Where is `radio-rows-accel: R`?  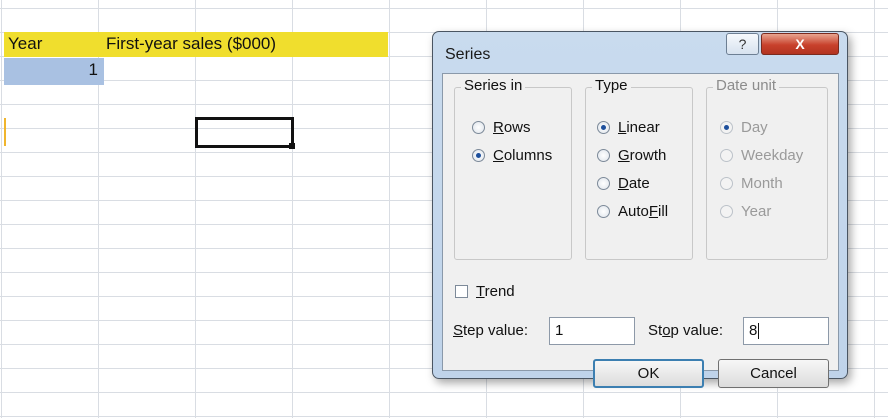
radio-rows-accel: R is located at coordinates (498, 127).